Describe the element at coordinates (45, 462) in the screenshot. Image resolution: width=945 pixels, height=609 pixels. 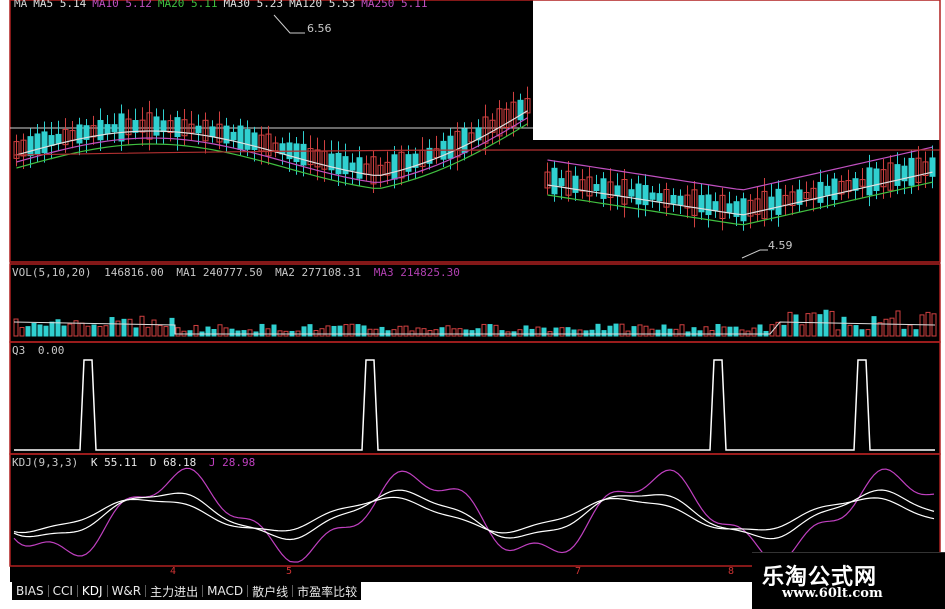
I see `kdj-title: KDJ(9,3,3)` at that location.